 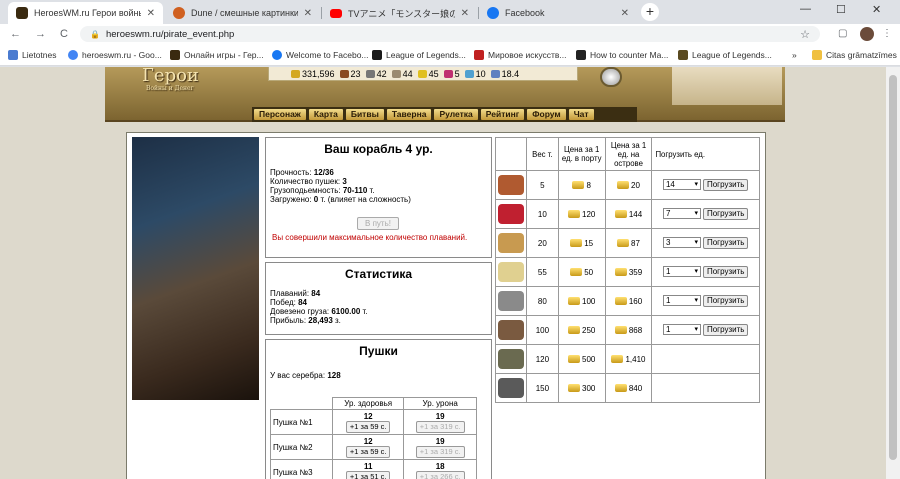 What do you see at coordinates (368, 474) in the screenshot?
I see `upgrade-health-button: +1 за 51 с.` at bounding box center [368, 474].